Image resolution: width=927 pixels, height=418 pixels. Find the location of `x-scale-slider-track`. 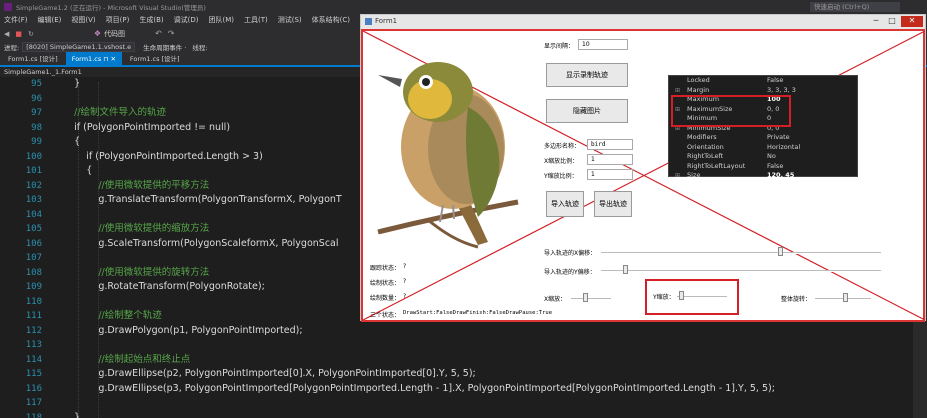

x-scale-slider-track is located at coordinates (591, 299).